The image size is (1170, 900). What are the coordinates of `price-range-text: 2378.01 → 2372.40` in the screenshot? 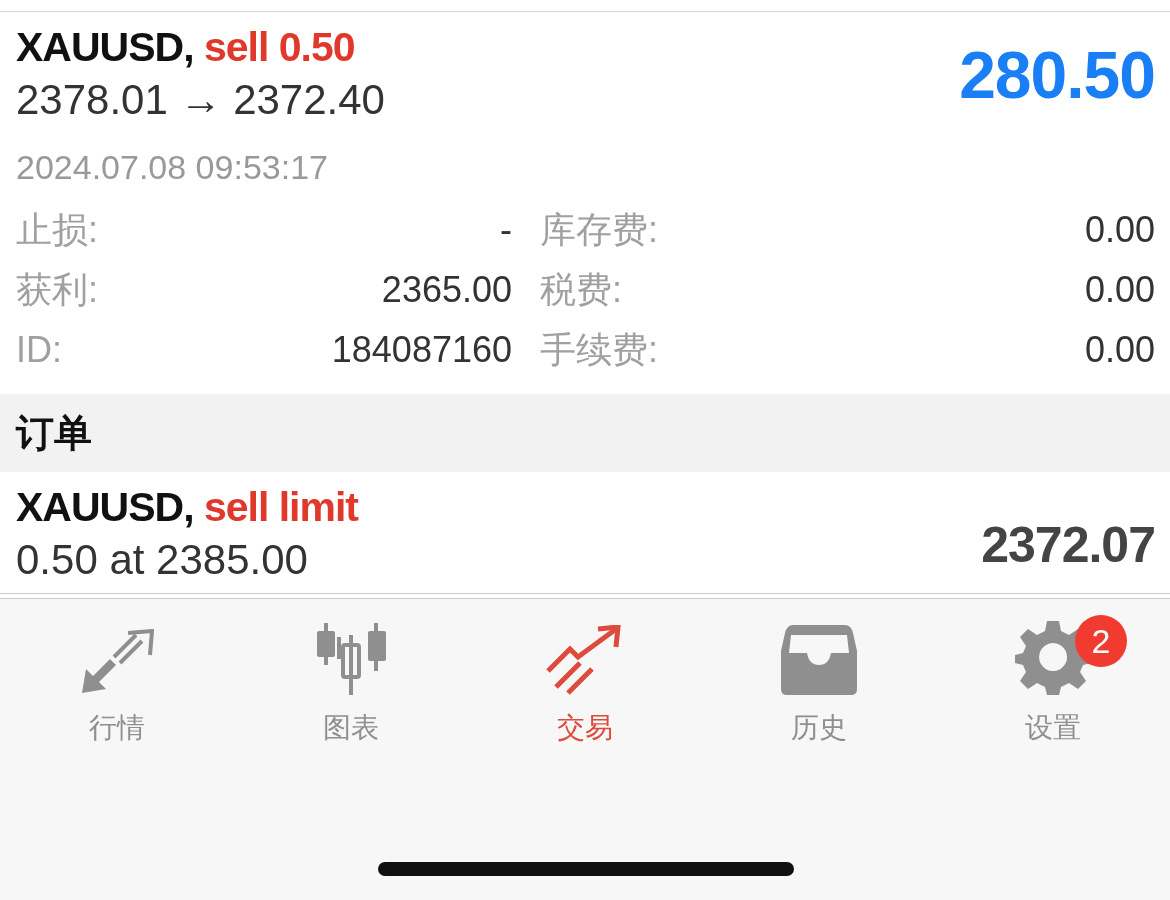 It's located at (200, 100).